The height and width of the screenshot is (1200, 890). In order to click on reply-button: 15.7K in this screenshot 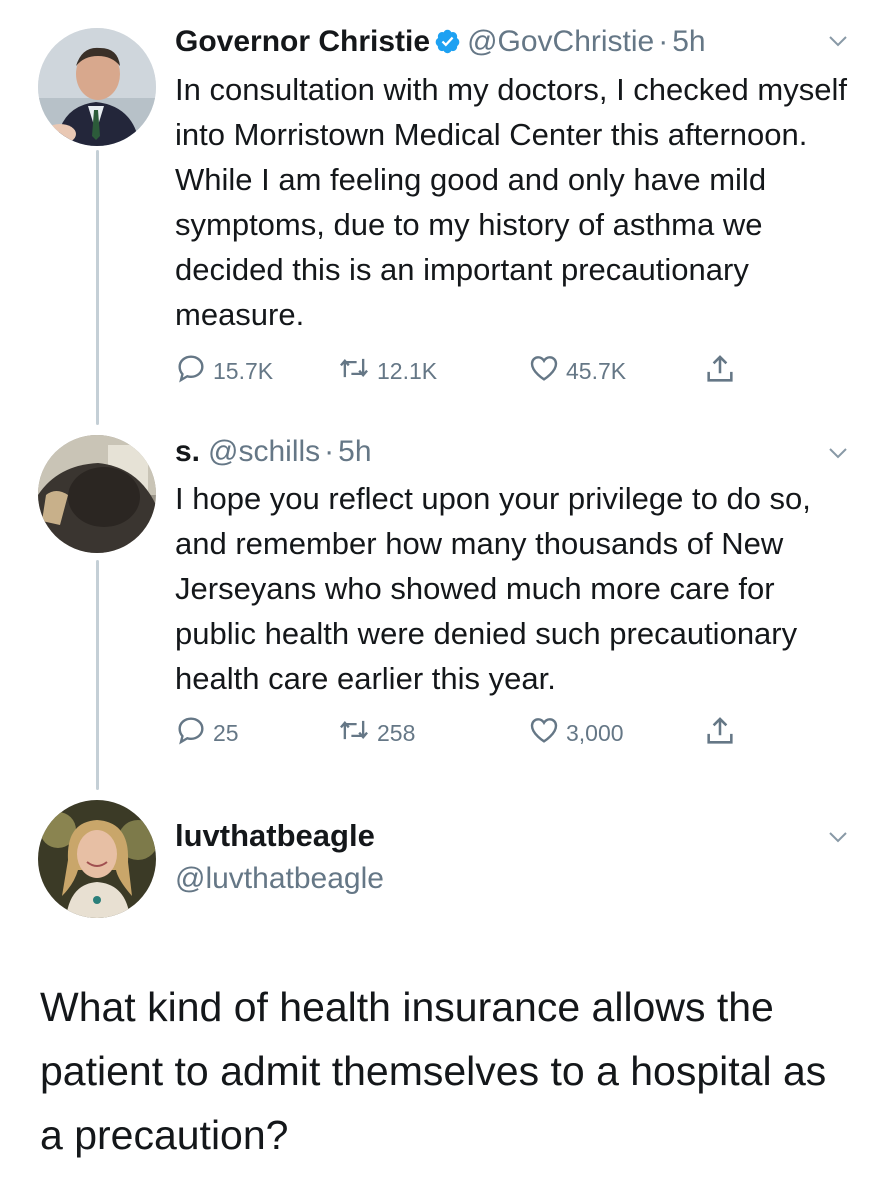, I will do `click(224, 371)`.